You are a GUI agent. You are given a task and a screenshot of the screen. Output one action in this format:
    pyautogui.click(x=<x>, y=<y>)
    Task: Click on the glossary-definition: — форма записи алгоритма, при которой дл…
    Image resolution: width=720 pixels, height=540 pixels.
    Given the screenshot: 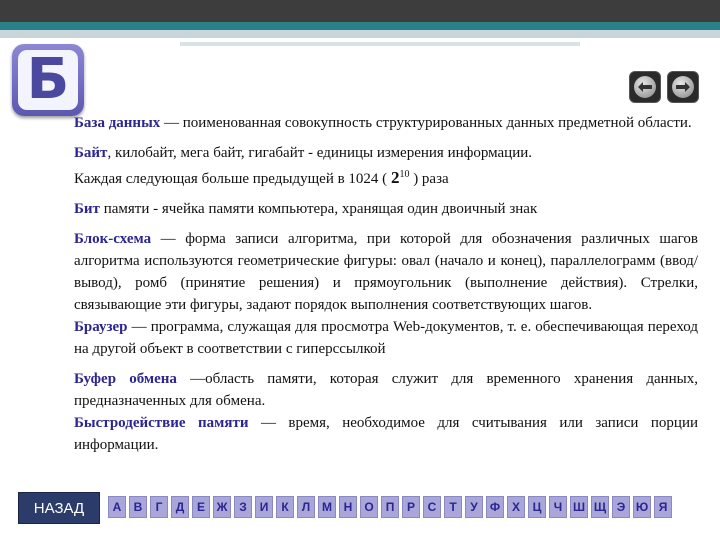 What is the action you would take?
    pyautogui.click(x=386, y=272)
    